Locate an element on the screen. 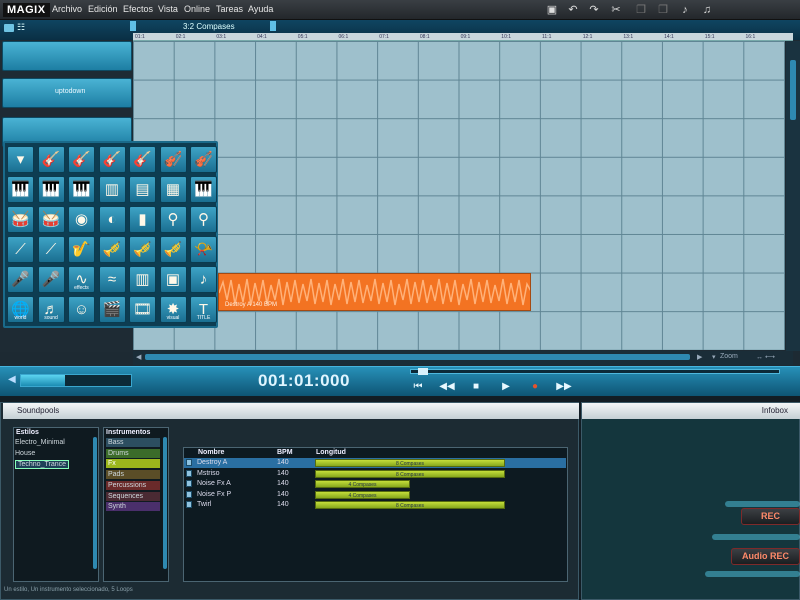  trumpet-icon: 🎺 is located at coordinates (112, 249).